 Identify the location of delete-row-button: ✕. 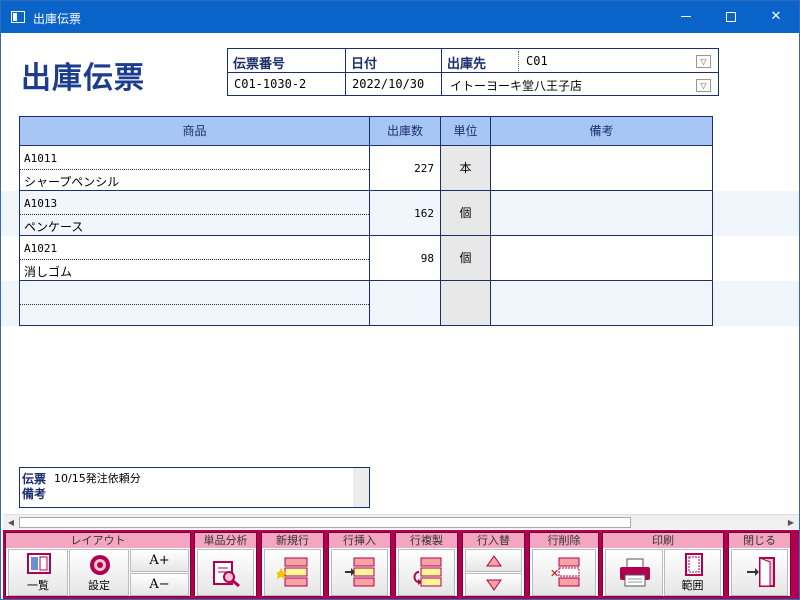
(564, 572).